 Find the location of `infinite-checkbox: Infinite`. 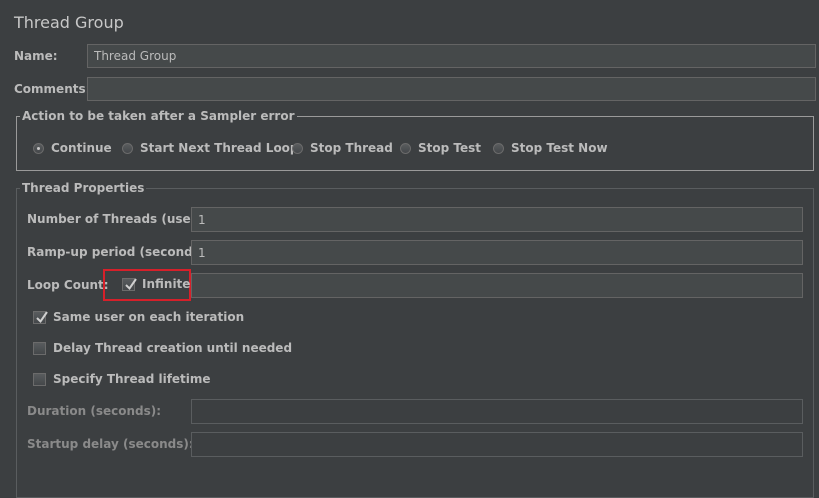

infinite-checkbox: Infinite is located at coordinates (156, 284).